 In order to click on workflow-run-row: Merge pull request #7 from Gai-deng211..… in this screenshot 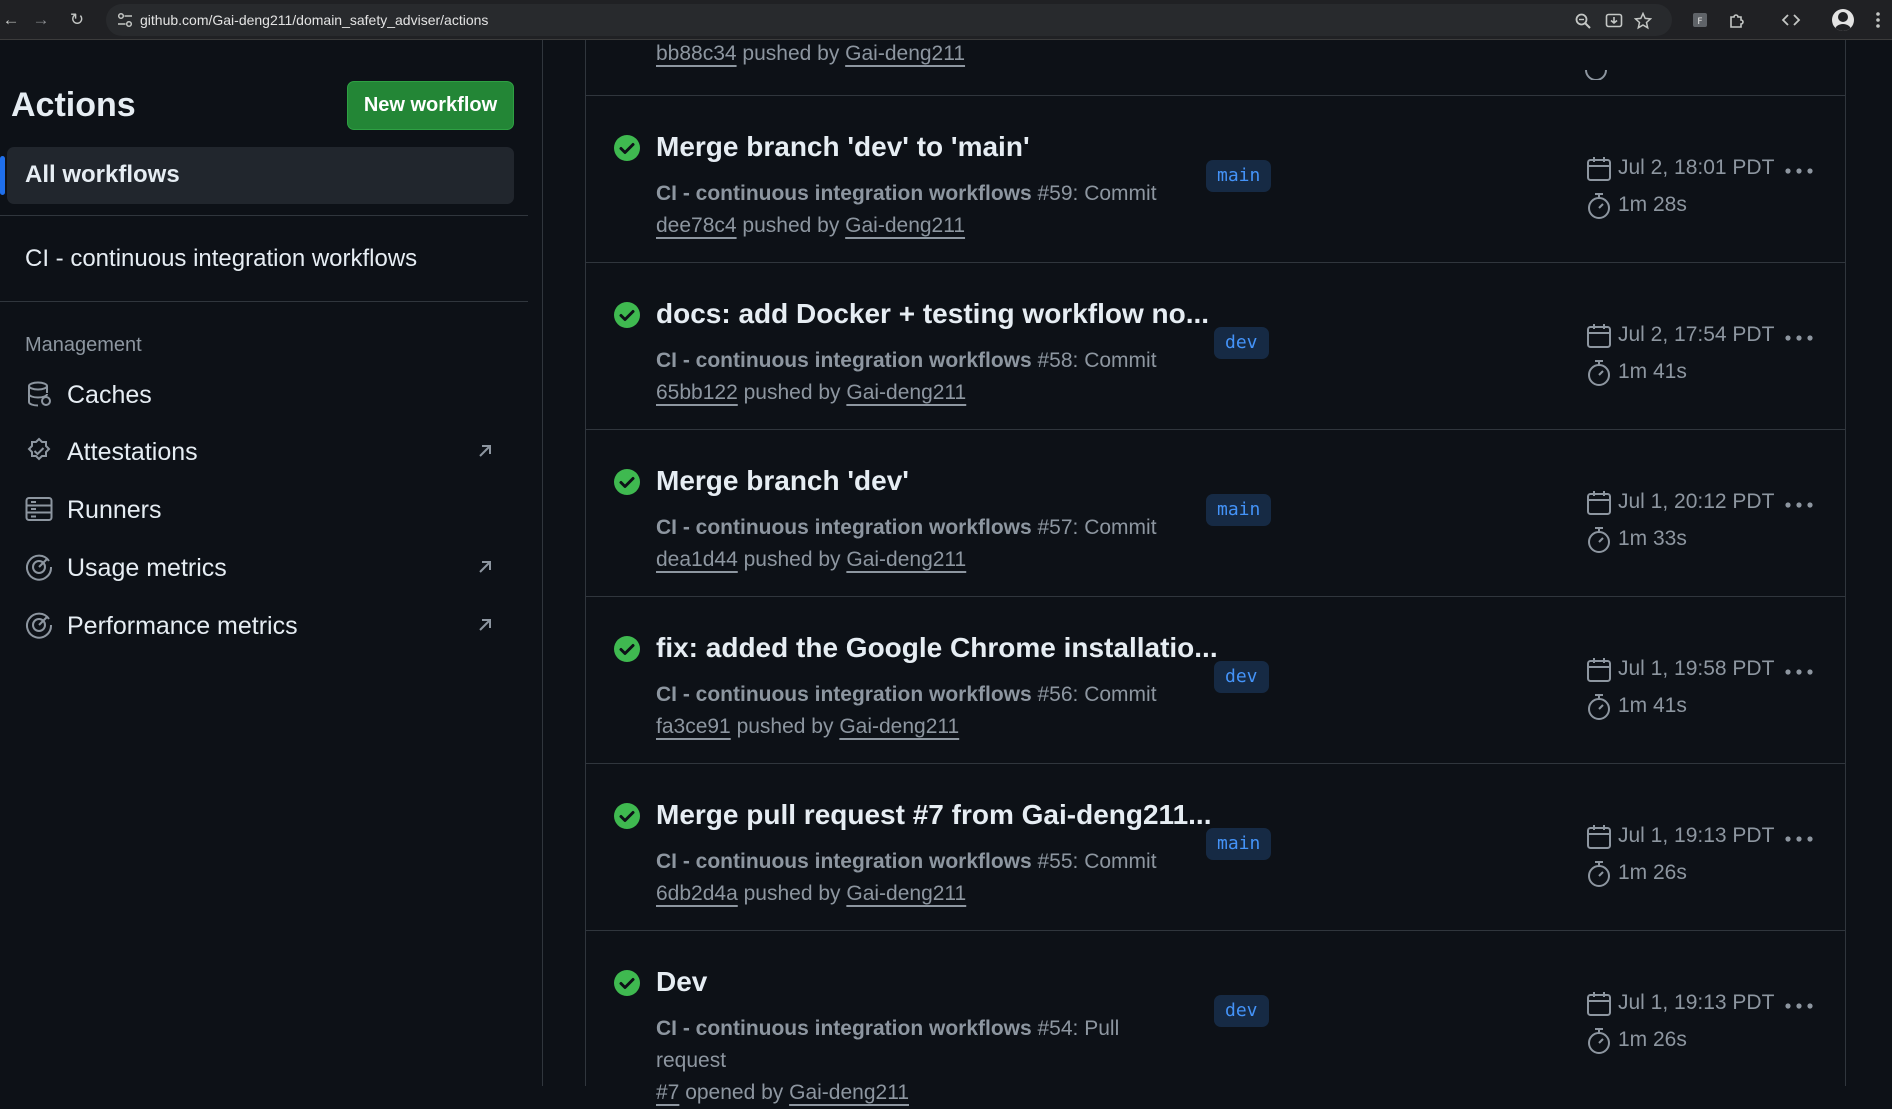, I will do `click(1215, 847)`.